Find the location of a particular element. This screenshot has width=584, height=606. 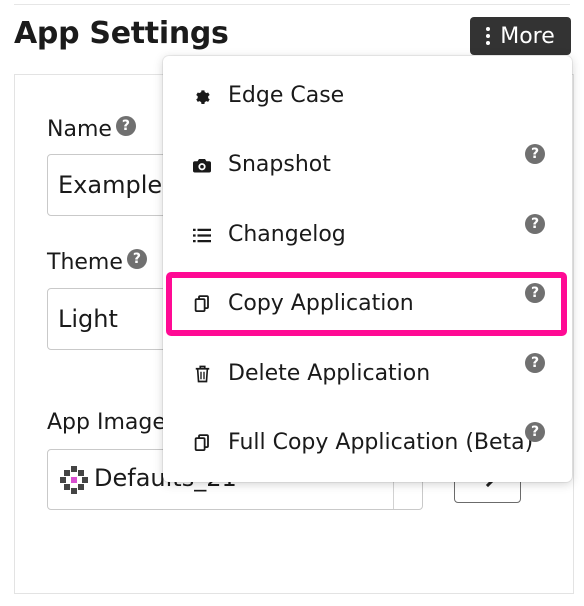

more-button-label: More is located at coordinates (527, 36).